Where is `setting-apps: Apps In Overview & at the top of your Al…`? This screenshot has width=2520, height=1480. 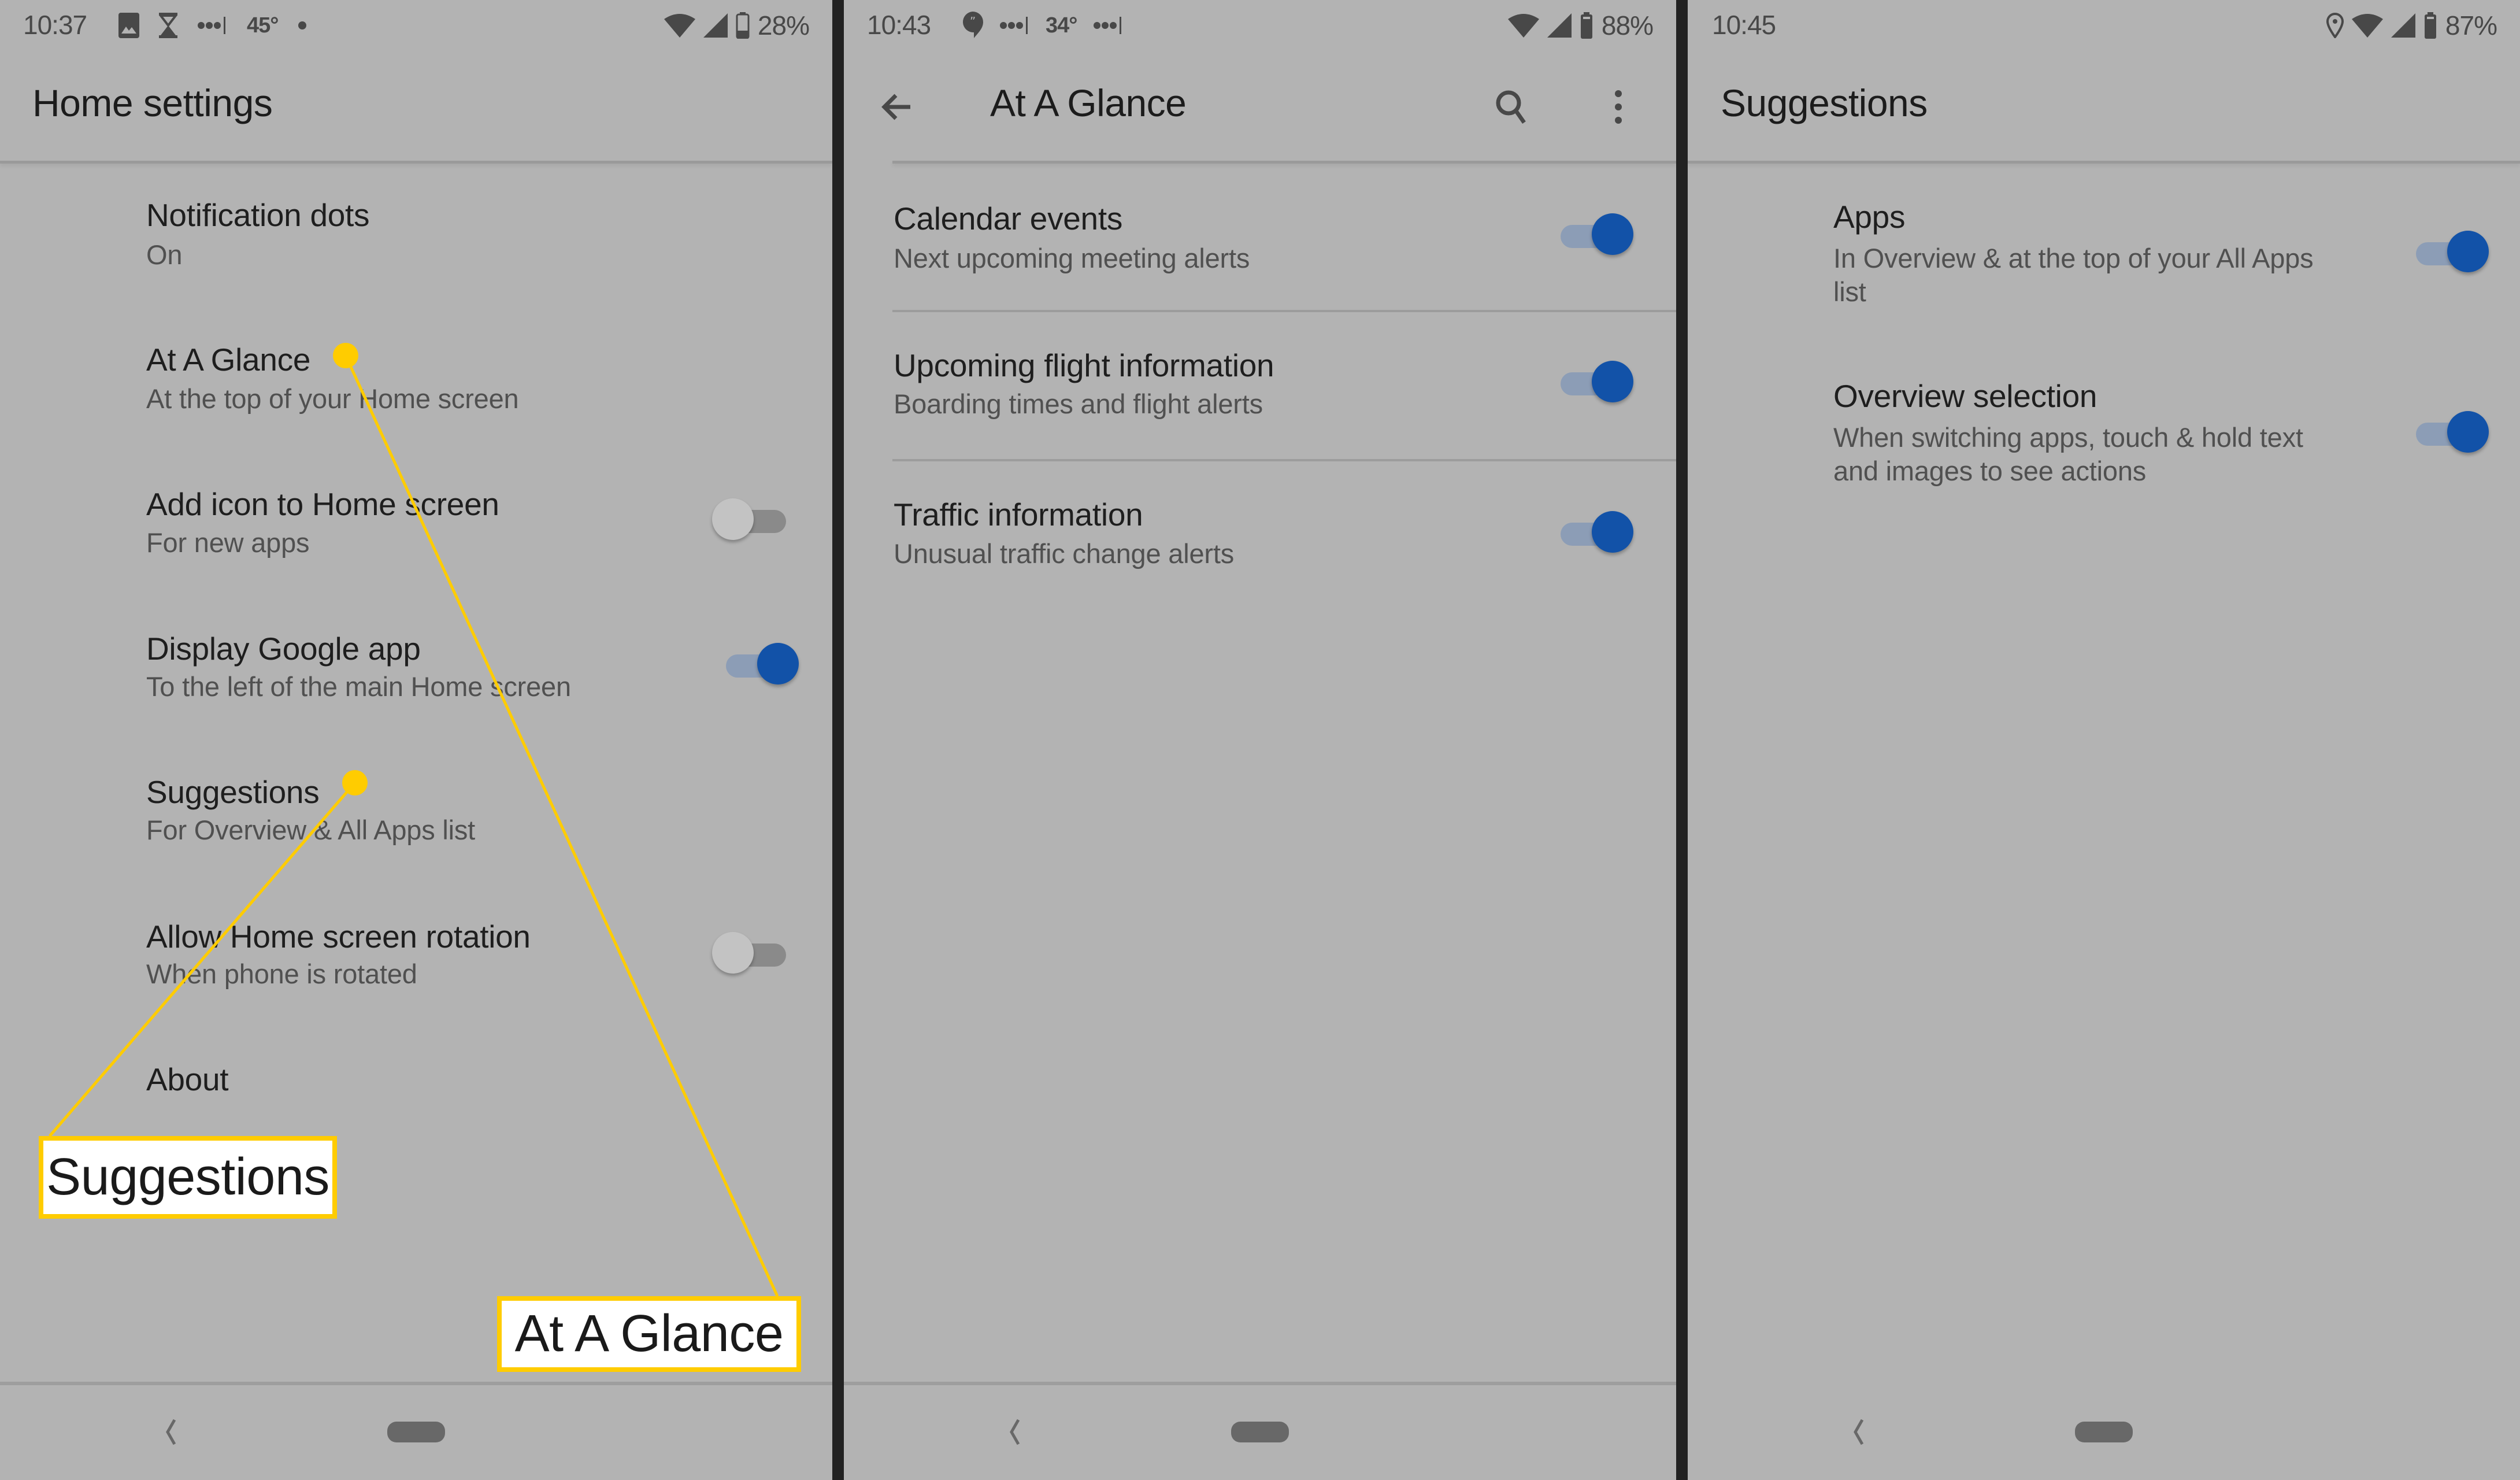 setting-apps: Apps In Overview & at the top of your Al… is located at coordinates (2104, 249).